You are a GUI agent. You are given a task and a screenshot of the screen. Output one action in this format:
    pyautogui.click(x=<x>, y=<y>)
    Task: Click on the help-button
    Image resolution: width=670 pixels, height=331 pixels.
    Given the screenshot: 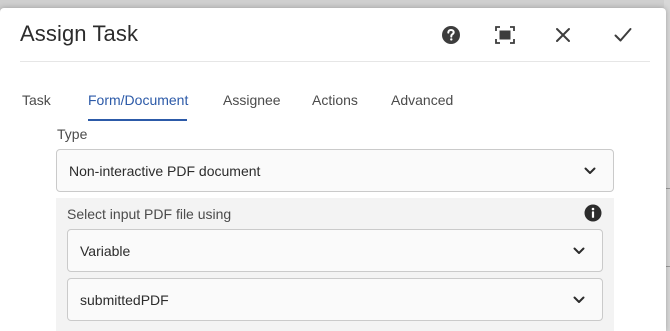 What is the action you would take?
    pyautogui.click(x=451, y=35)
    